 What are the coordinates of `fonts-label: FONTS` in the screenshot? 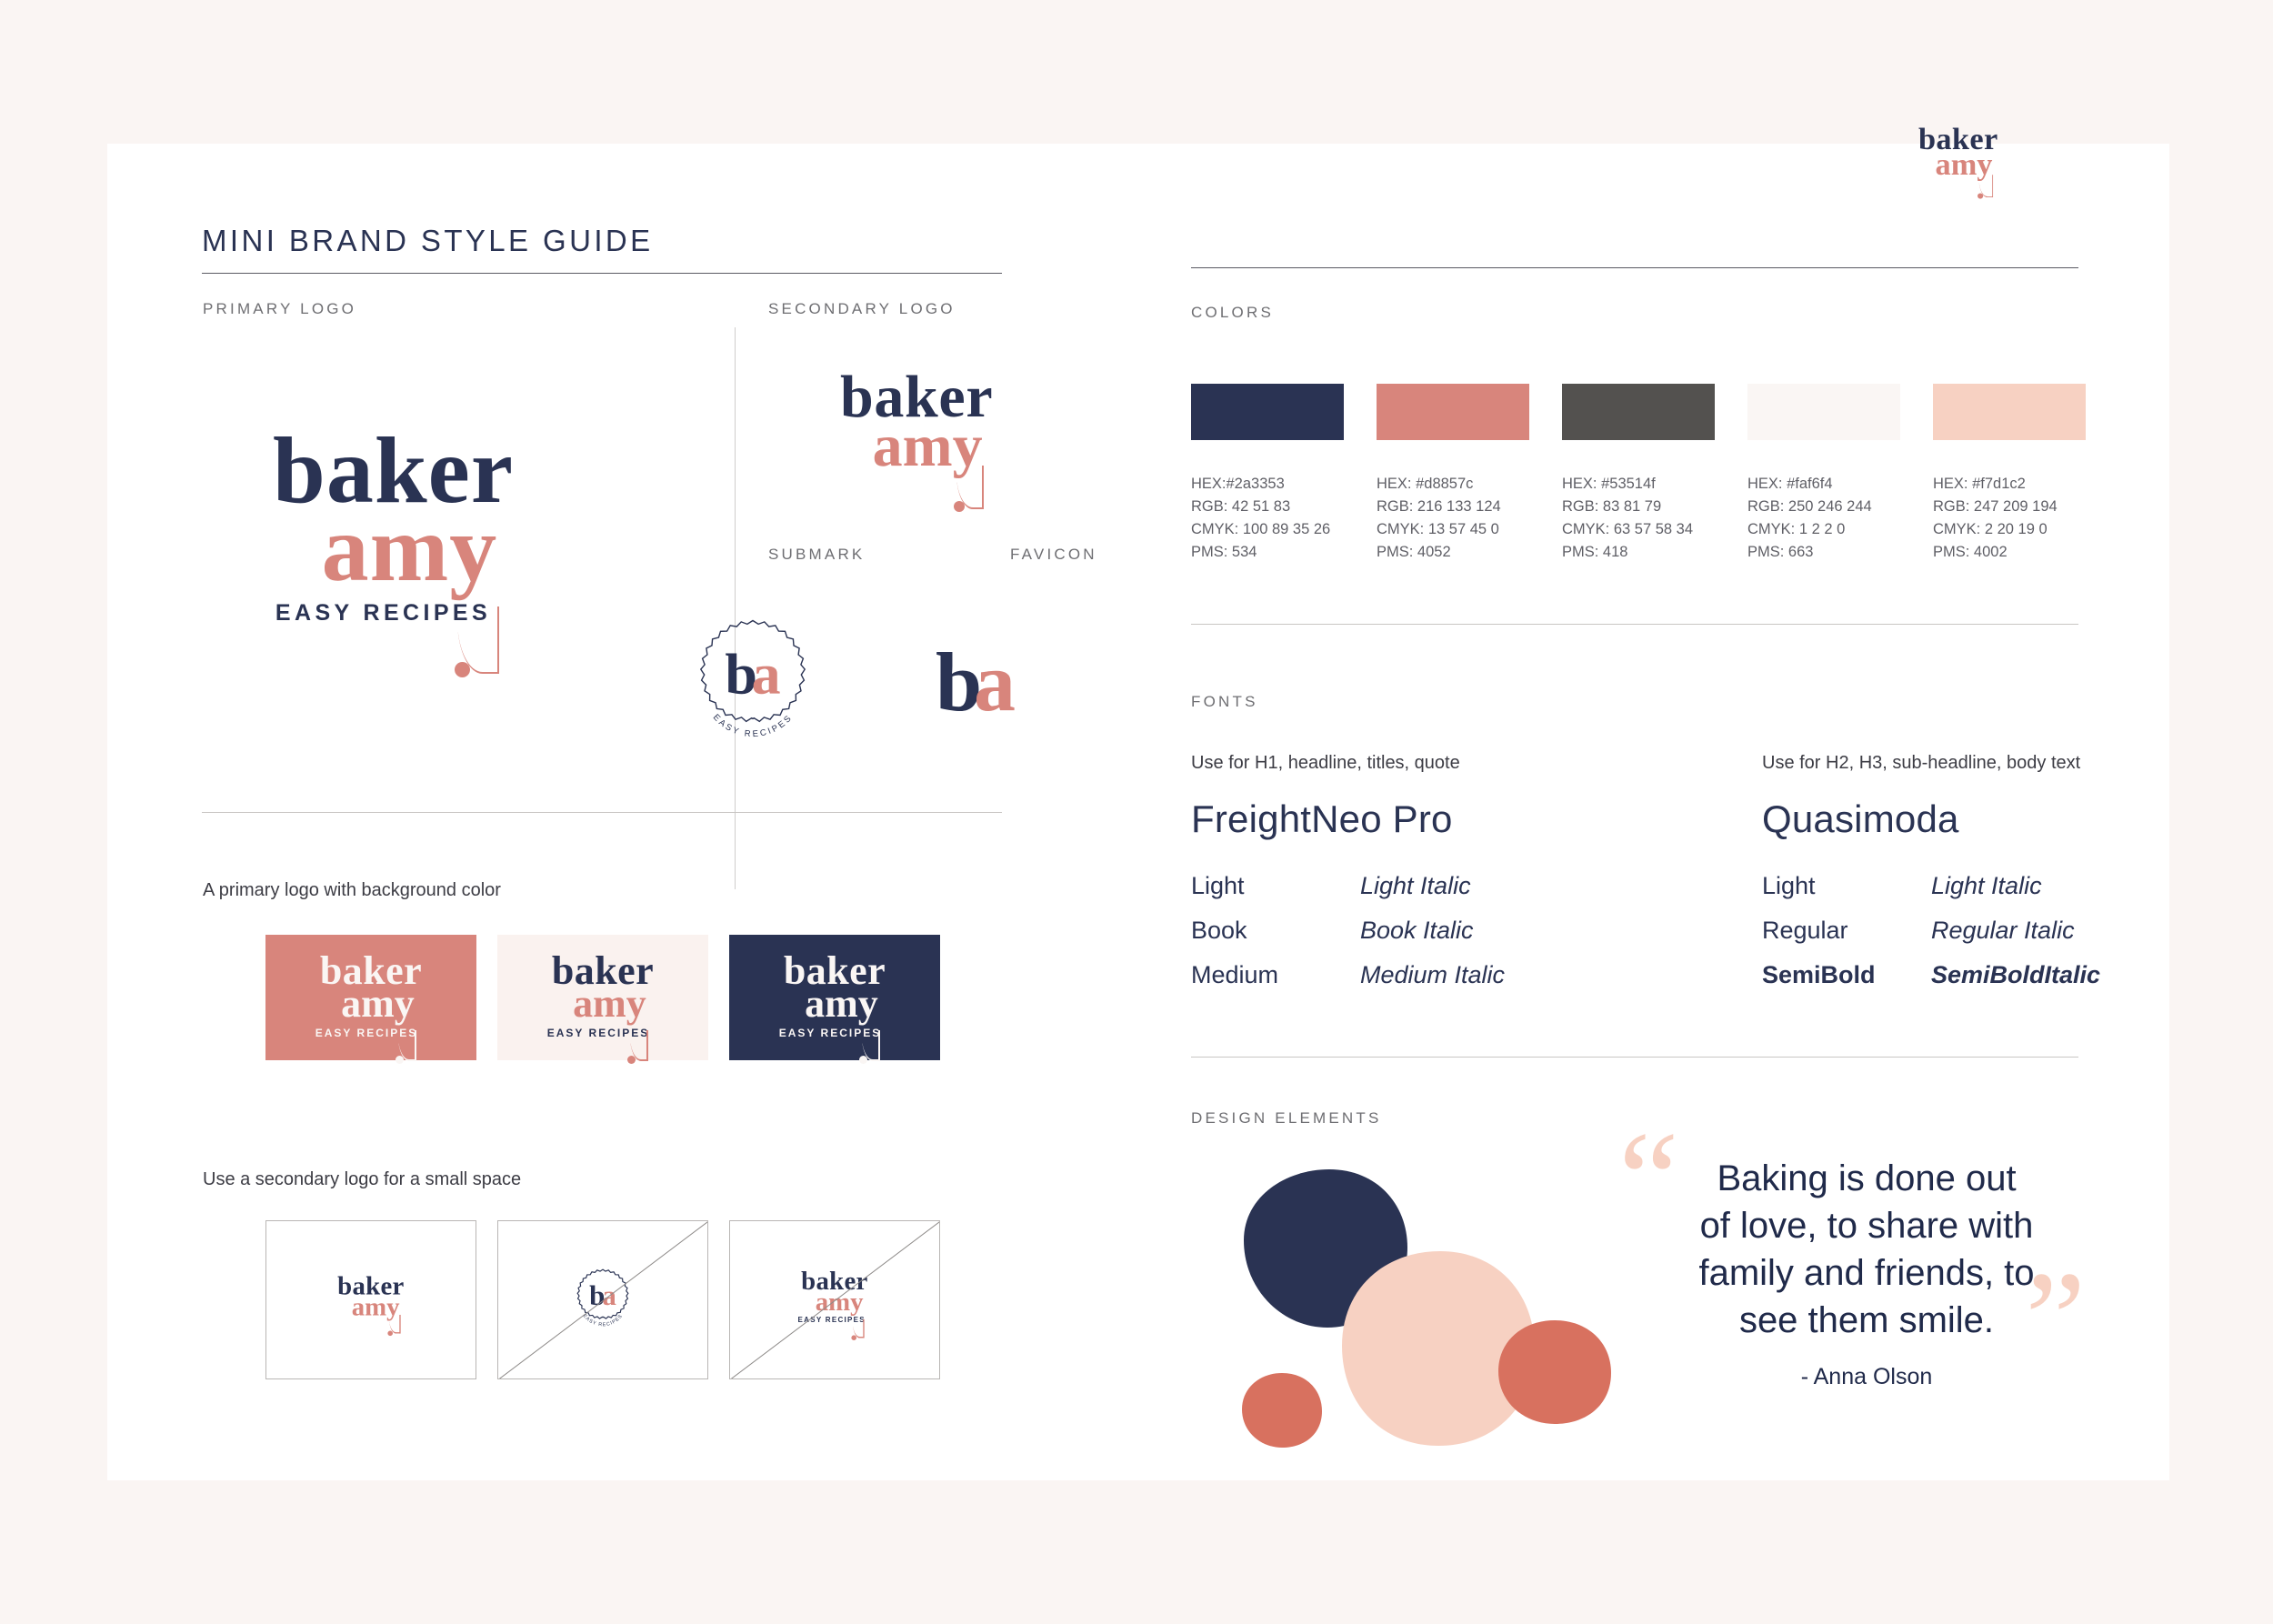 It's located at (1224, 701).